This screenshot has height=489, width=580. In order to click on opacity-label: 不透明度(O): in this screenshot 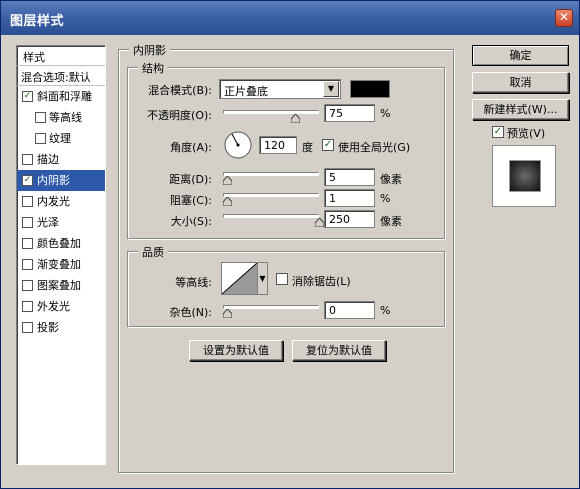, I will do `click(179, 115)`.